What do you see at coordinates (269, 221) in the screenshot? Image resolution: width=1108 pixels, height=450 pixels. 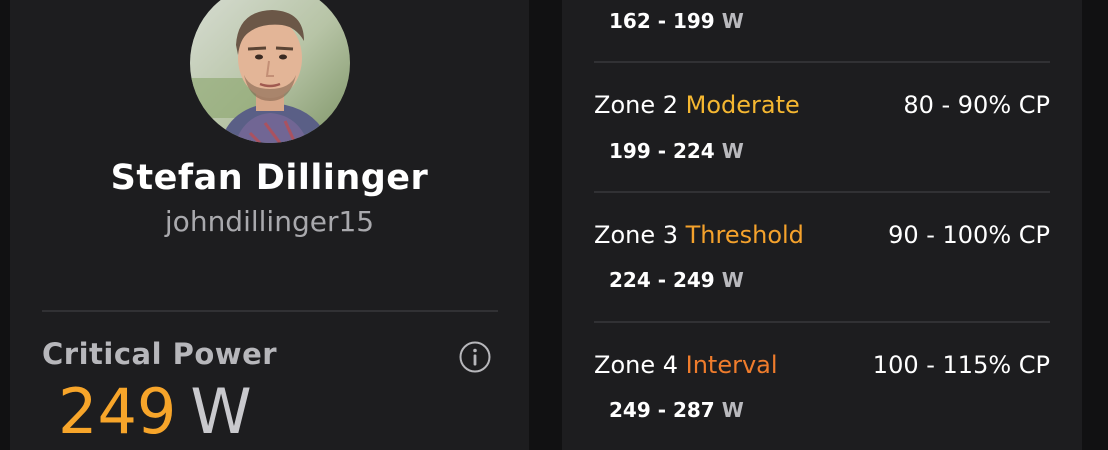 I see `profile-username: johndillinger15` at bounding box center [269, 221].